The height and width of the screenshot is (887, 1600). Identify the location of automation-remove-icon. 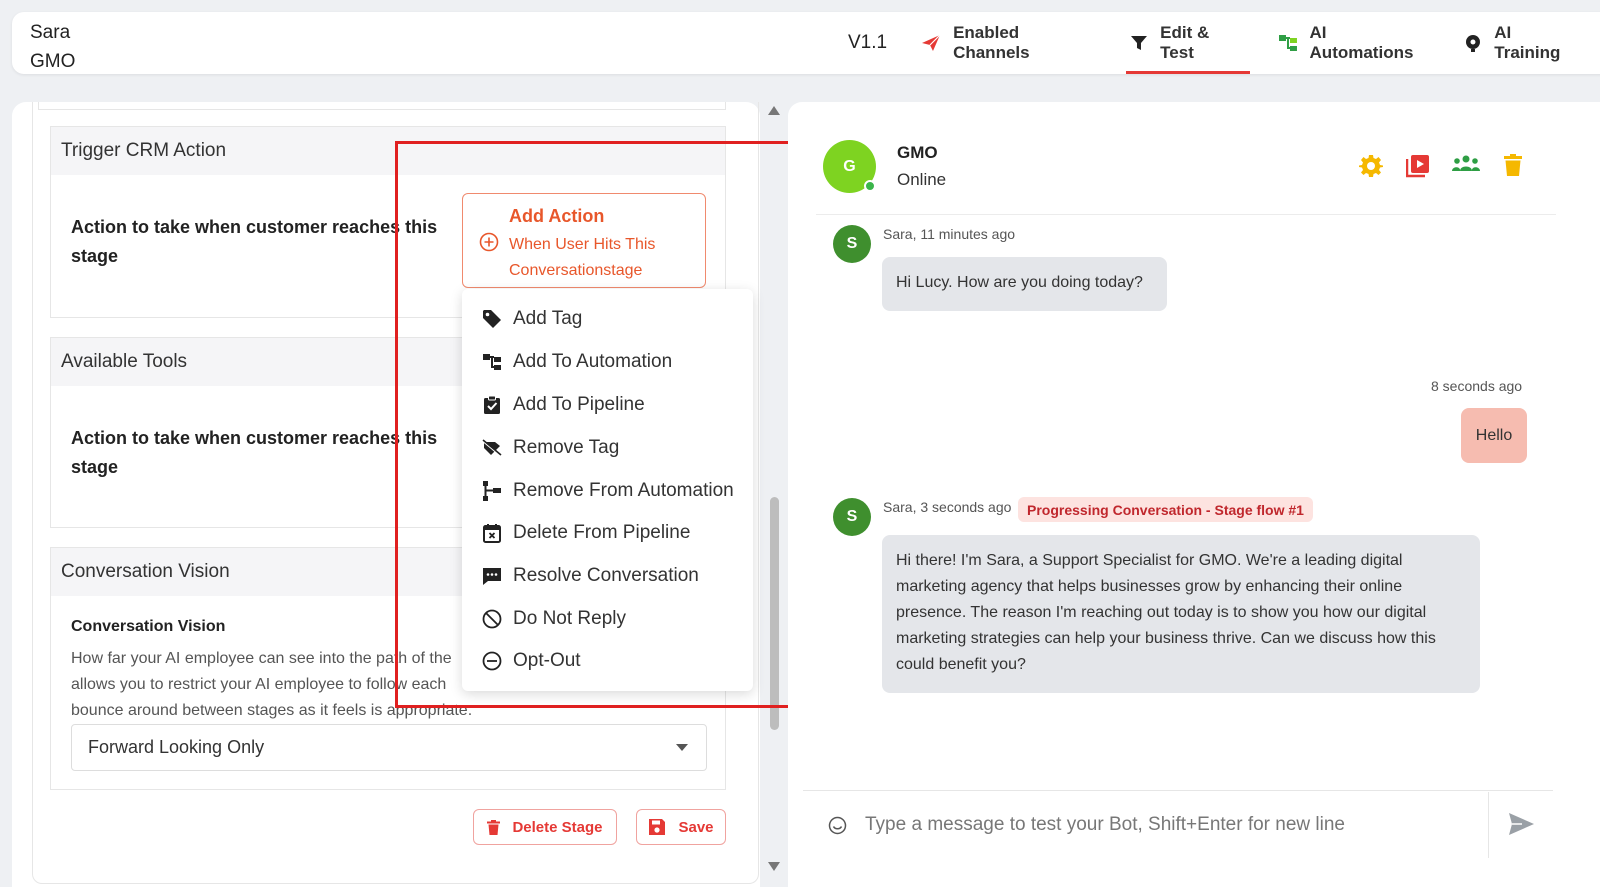
(492, 491).